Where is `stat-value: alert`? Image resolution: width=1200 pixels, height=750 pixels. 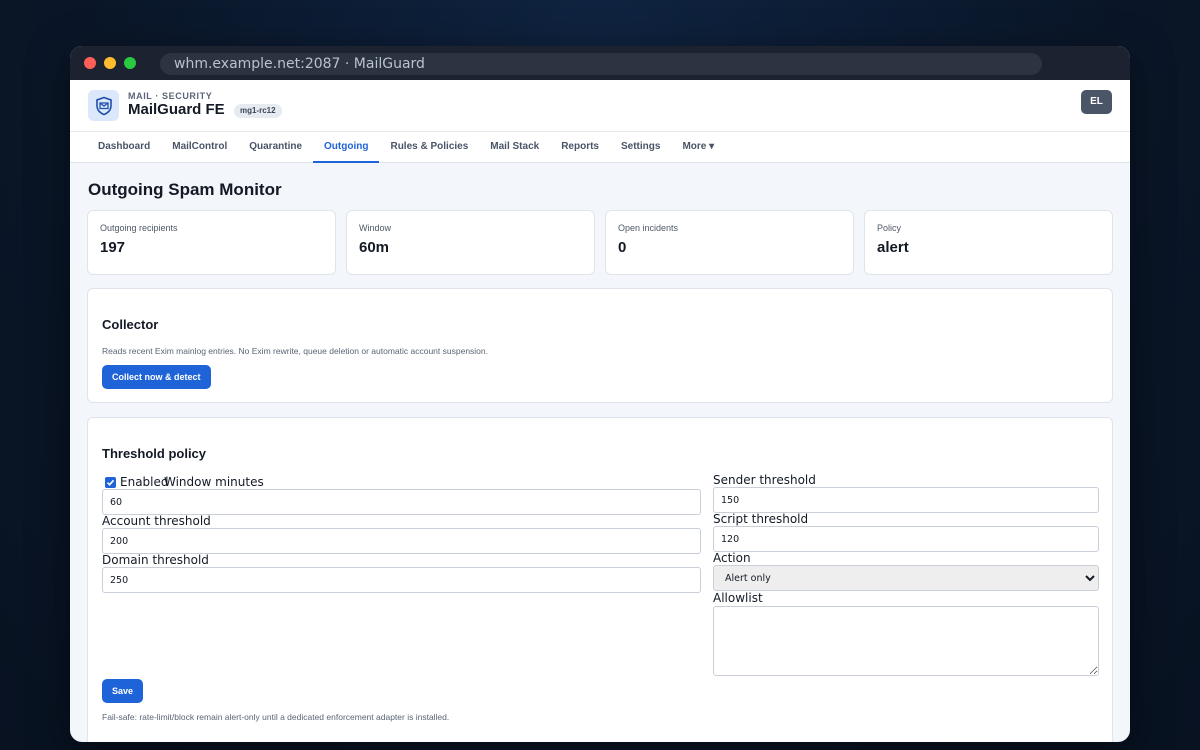 stat-value: alert is located at coordinates (893, 247).